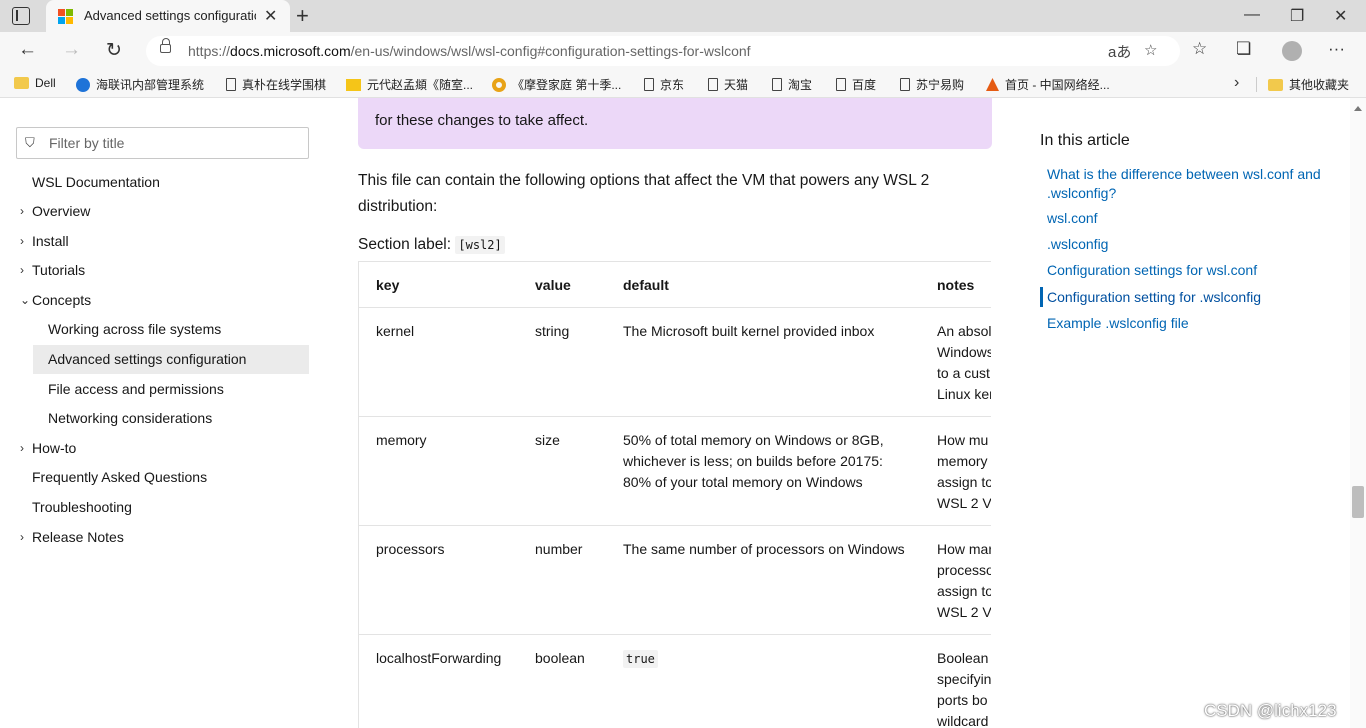 The image size is (1366, 728). Describe the element at coordinates (640, 659) in the screenshot. I see `default-code: true` at that location.